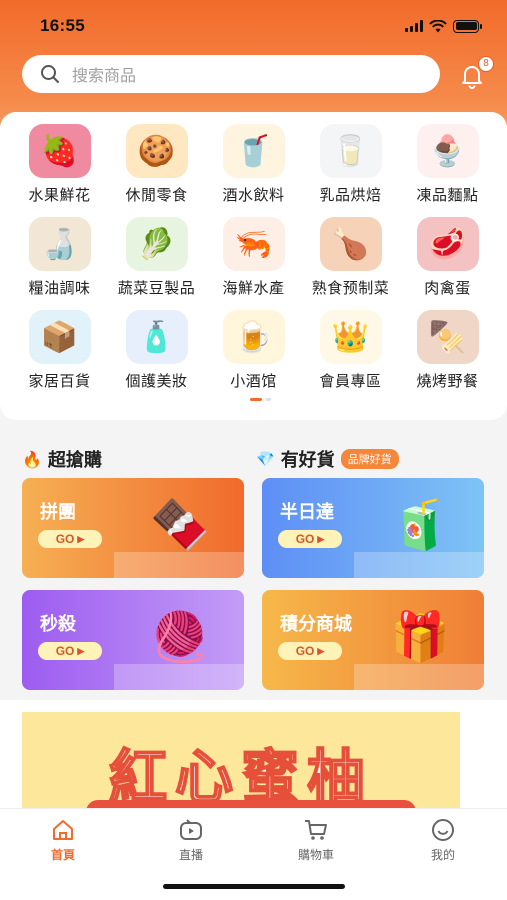  Describe the element at coordinates (447, 288) in the screenshot. I see `category-label: 肉禽蛋` at that location.